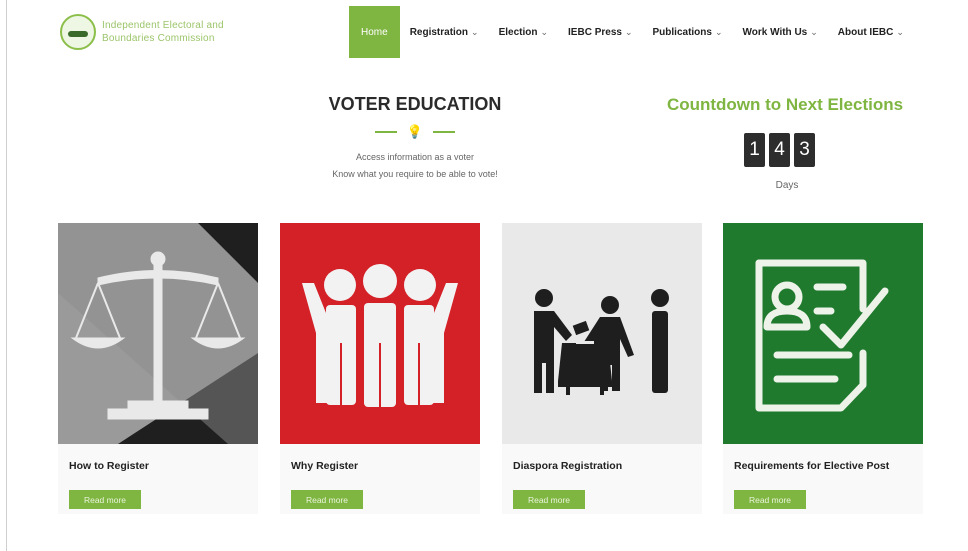 The height and width of the screenshot is (551, 968). I want to click on nav-registration: Registration ⌄, so click(444, 32).